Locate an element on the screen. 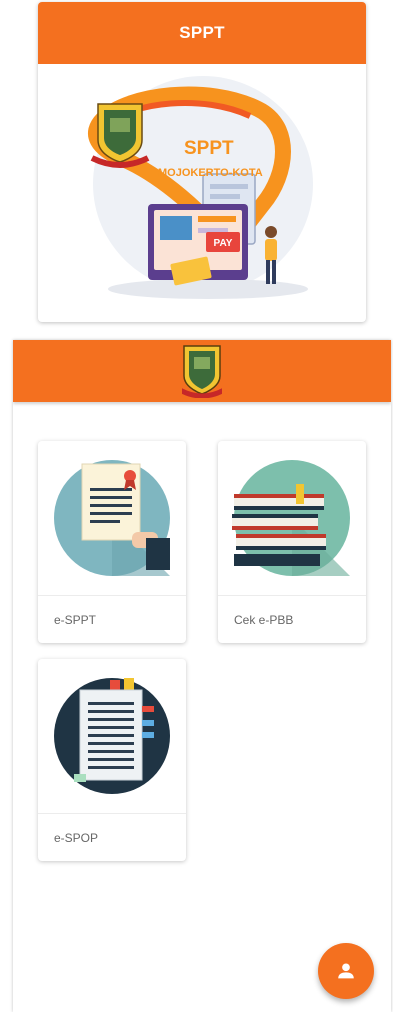 This screenshot has height=1012, width=393. tile-label: e-SPPT is located at coordinates (75, 619).